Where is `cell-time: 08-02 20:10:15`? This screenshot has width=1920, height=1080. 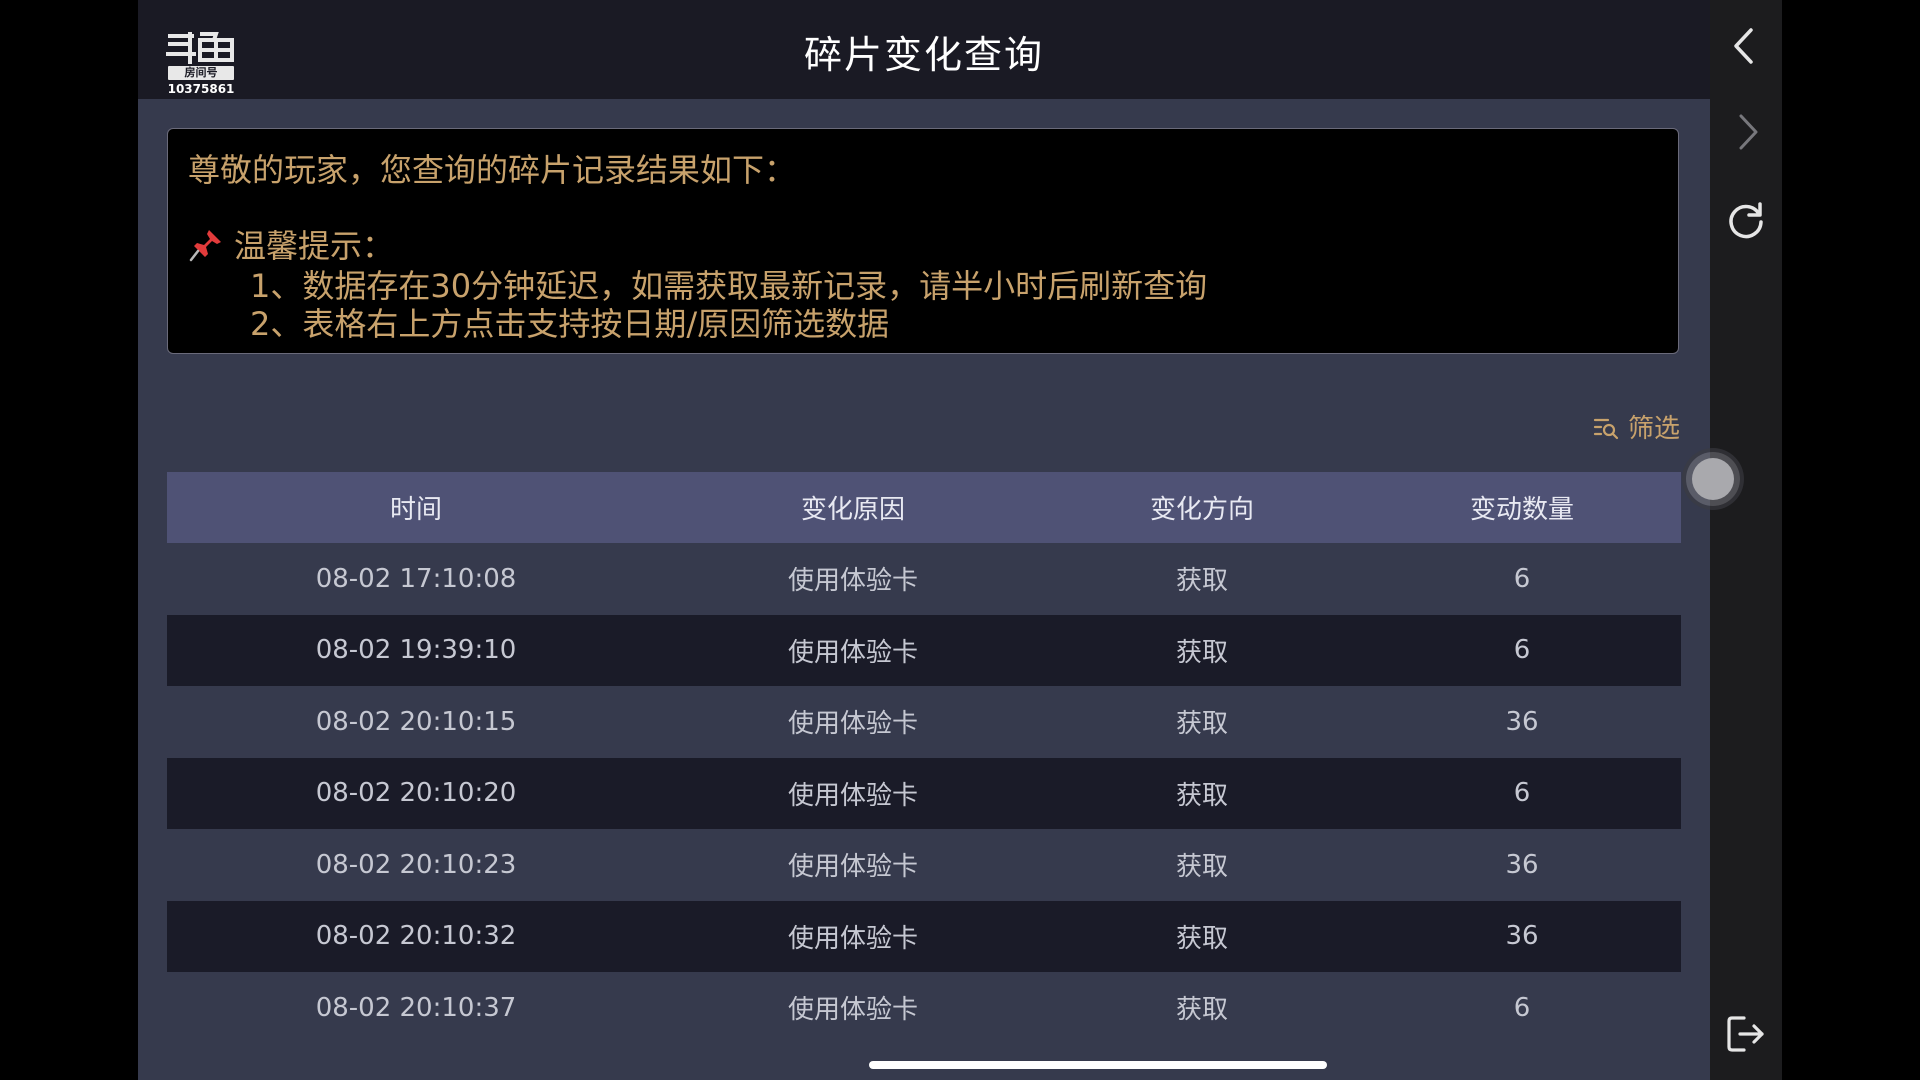
cell-time: 08-02 20:10:15 is located at coordinates (416, 721).